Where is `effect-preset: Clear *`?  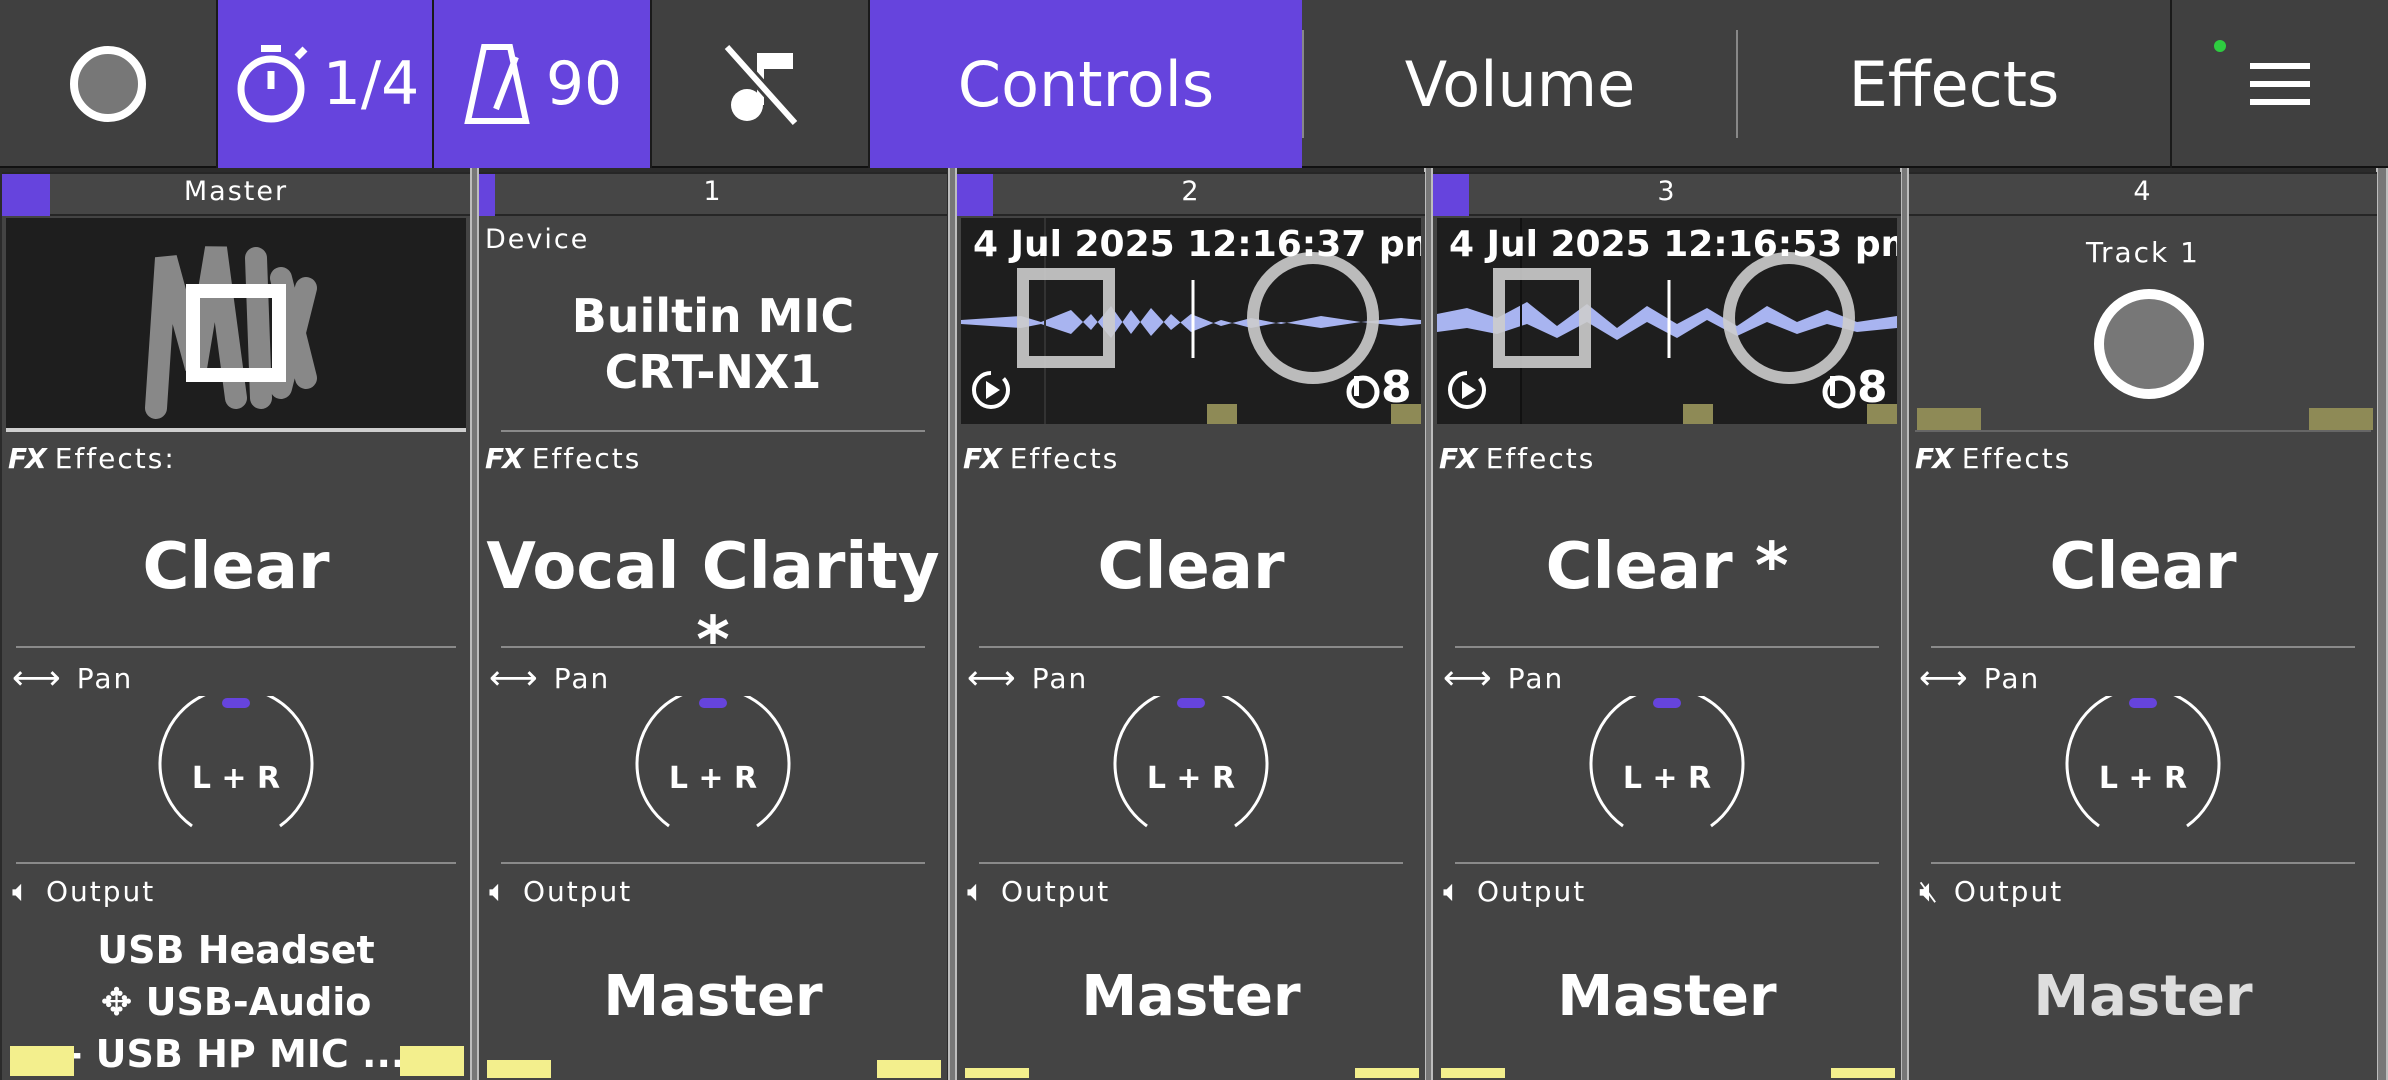
effect-preset: Clear * is located at coordinates (1667, 567).